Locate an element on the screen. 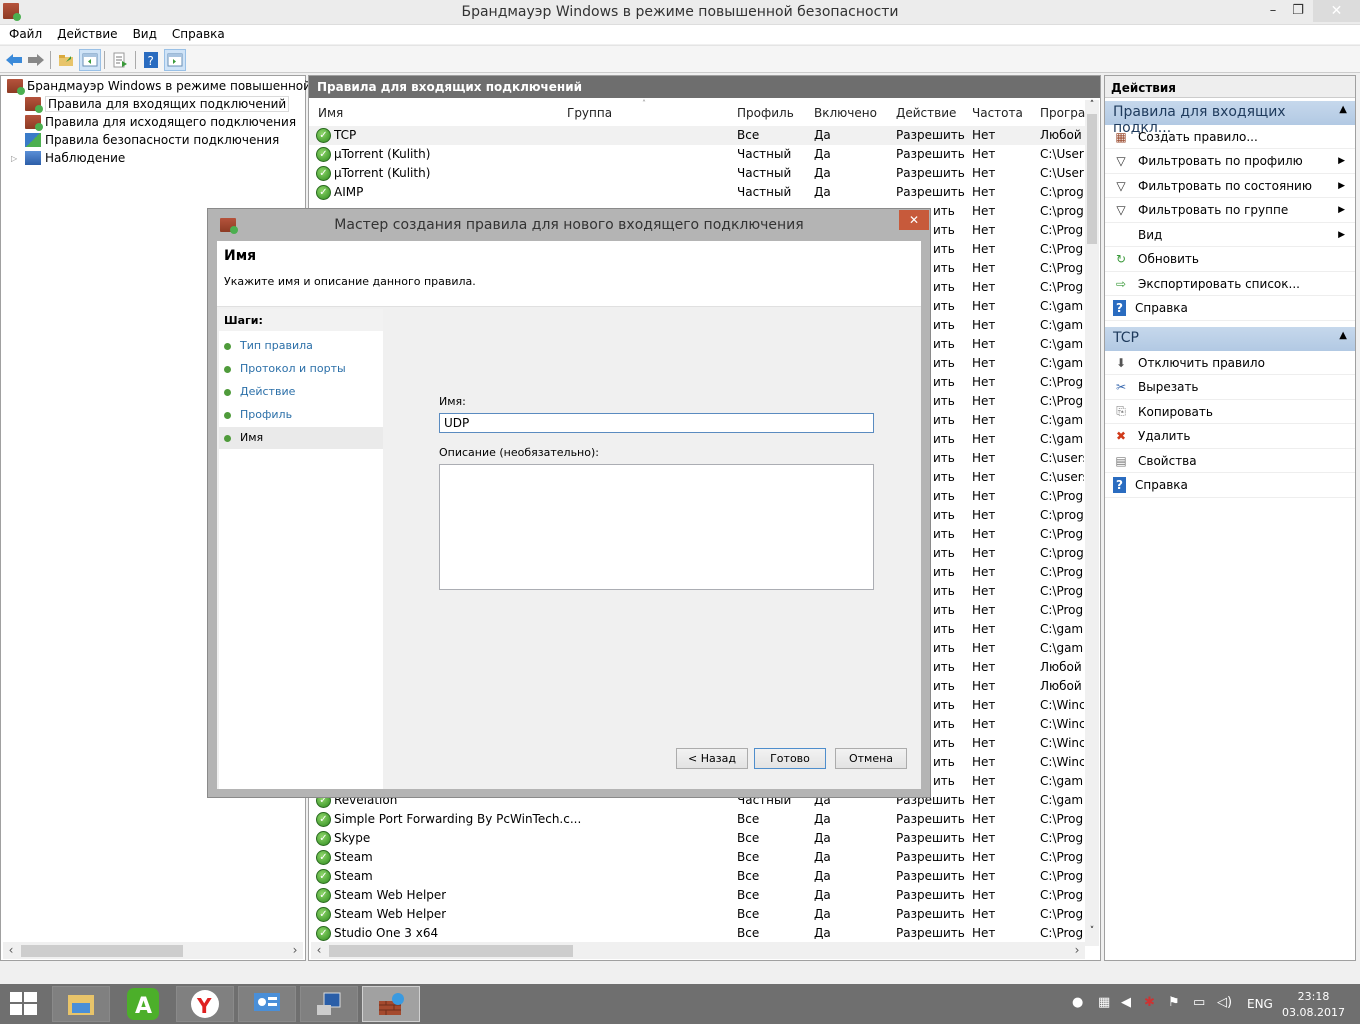 This screenshot has height=1024, width=1360. name-input: UDP is located at coordinates (656, 423).